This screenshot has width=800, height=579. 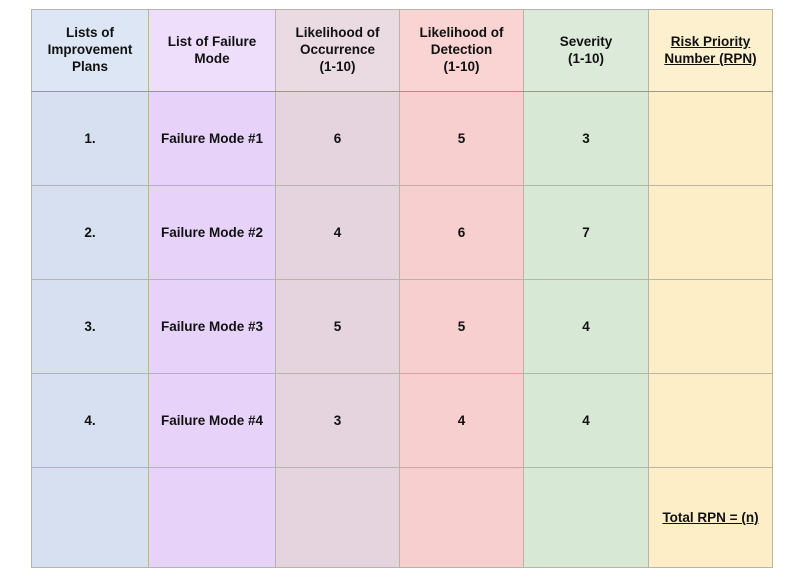 I want to click on cell-severity: 3, so click(x=586, y=138).